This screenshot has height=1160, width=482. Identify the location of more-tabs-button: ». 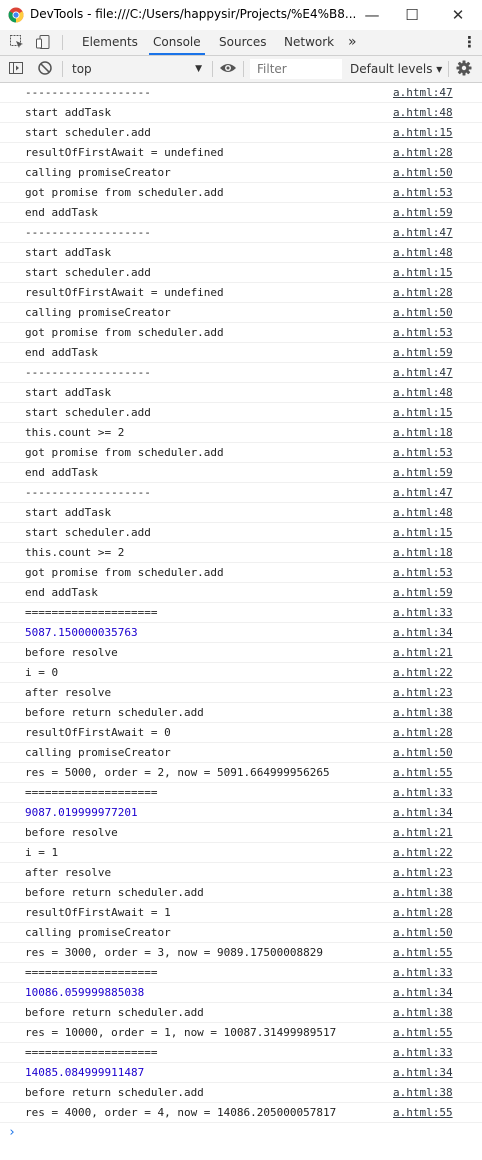
(352, 42).